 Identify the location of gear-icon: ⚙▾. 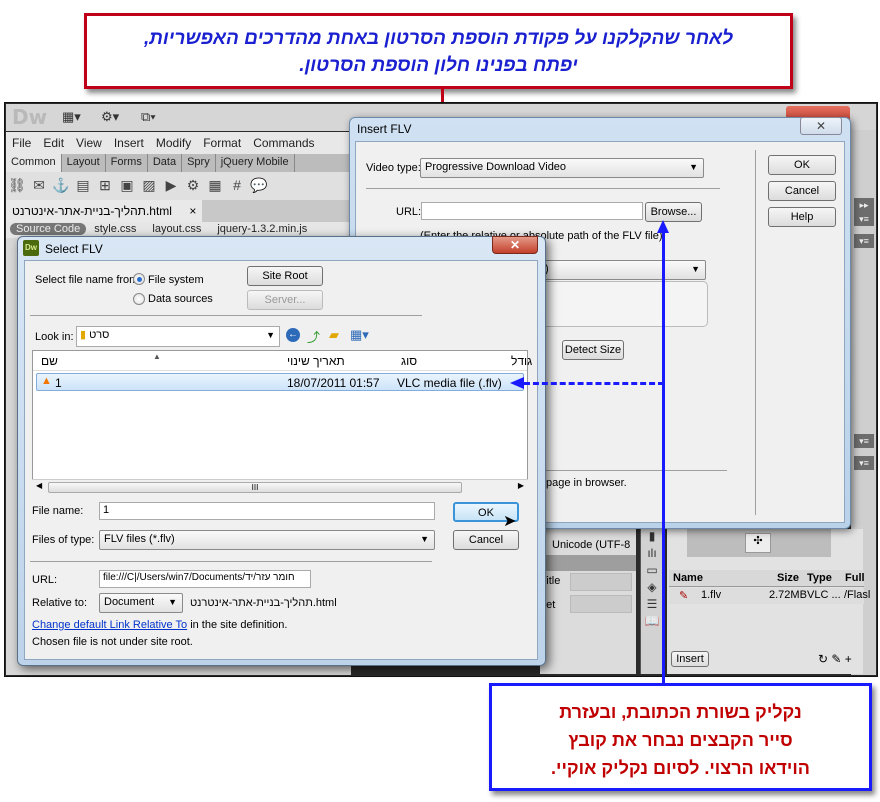
(110, 117).